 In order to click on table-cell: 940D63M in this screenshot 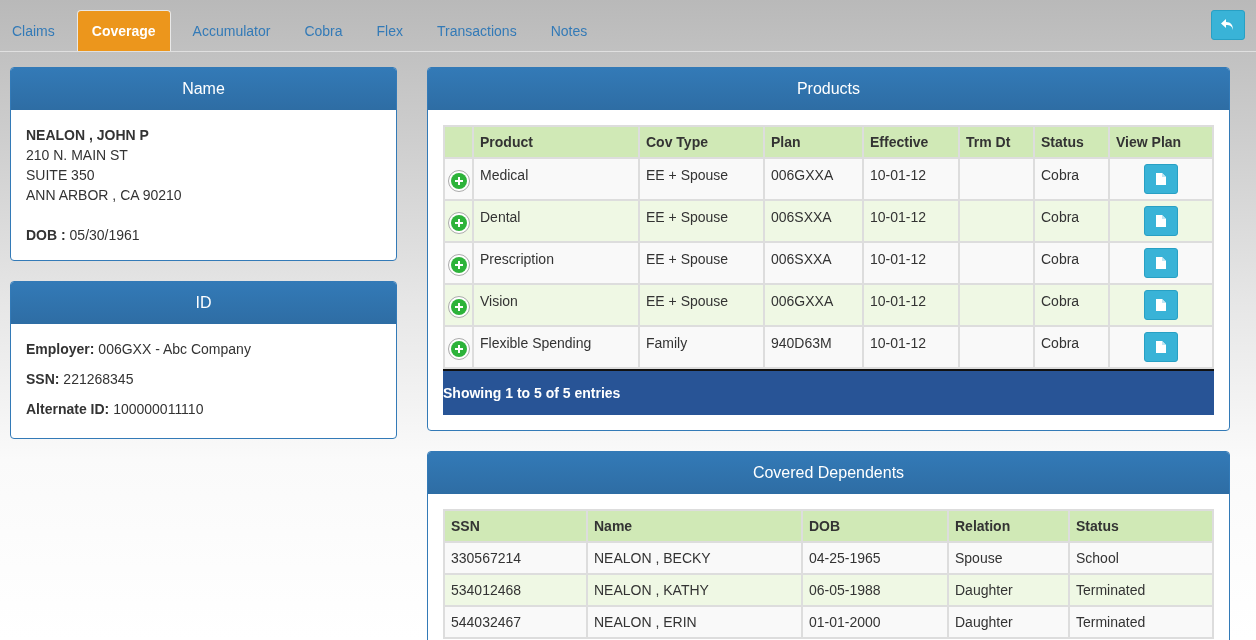, I will do `click(813, 347)`.